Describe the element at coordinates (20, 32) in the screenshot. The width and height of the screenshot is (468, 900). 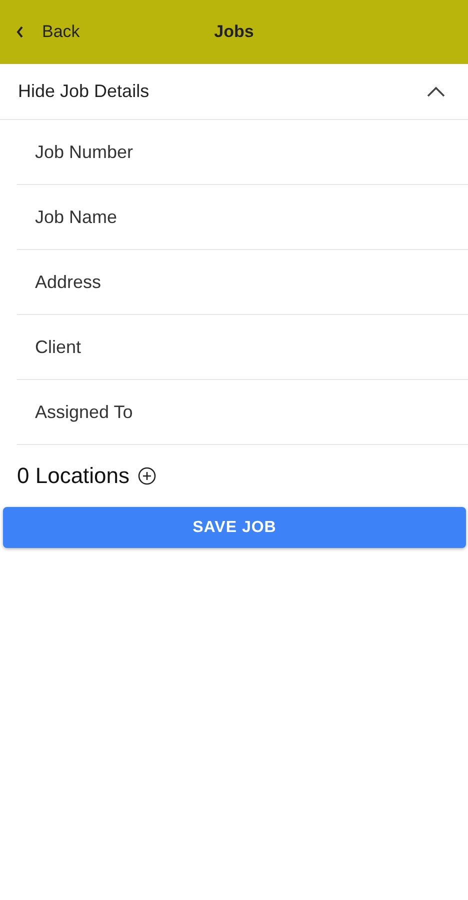
I see `back-chevron-icon` at that location.